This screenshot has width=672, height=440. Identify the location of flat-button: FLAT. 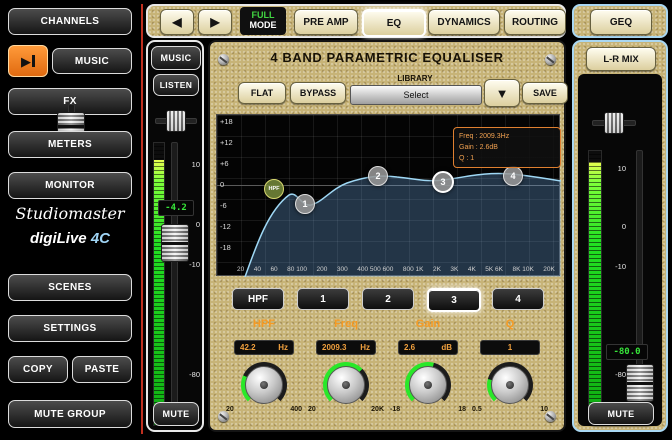
(262, 93).